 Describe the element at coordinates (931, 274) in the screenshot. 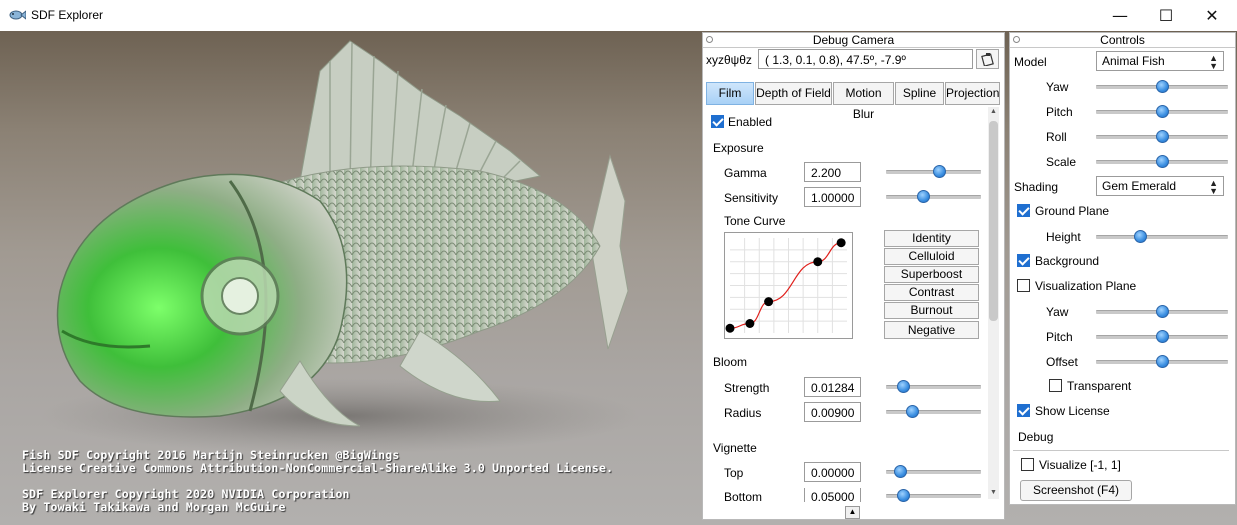

I see `preset-superboost-button: Superboost` at that location.